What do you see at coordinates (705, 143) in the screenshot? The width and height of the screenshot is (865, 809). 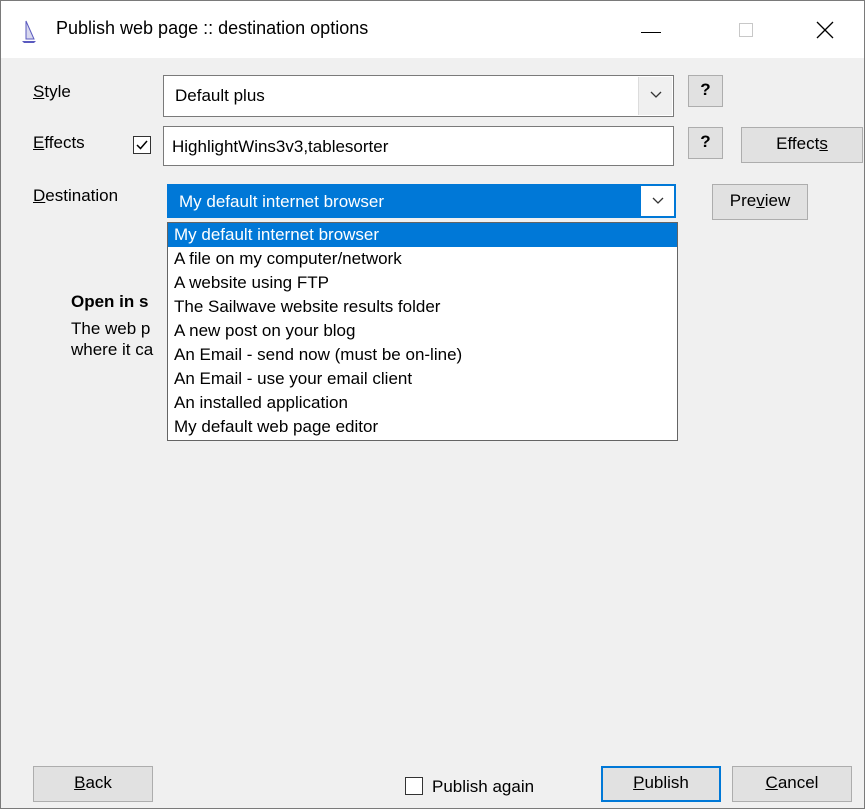 I see `effects-help-button: ?` at bounding box center [705, 143].